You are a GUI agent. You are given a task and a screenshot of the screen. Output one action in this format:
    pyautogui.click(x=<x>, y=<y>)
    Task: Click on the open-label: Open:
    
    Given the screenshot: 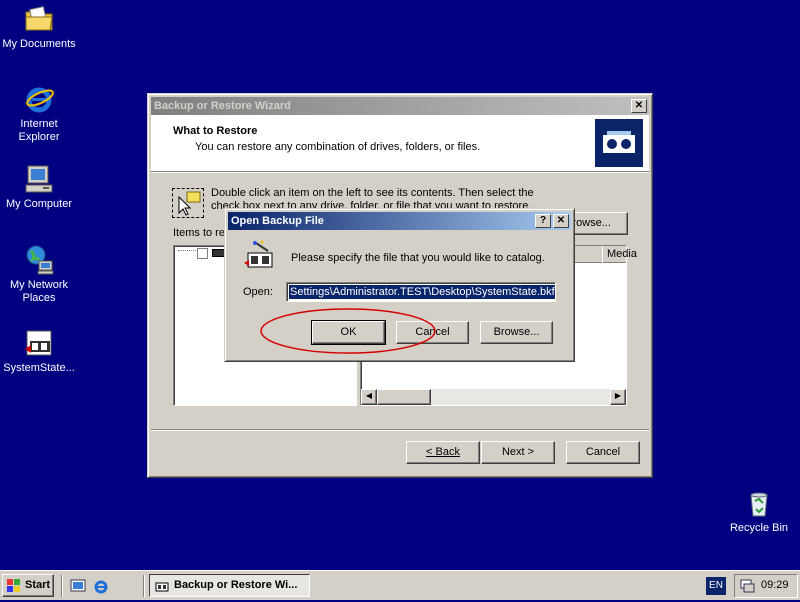 What is the action you would take?
    pyautogui.click(x=258, y=292)
    